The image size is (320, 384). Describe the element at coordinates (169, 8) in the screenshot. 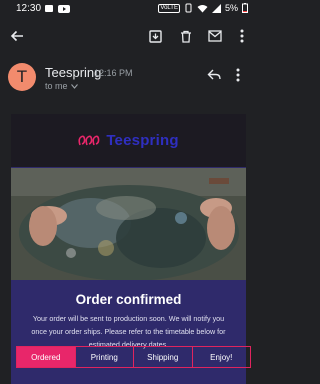

I see `volte-badge: VoLTE` at that location.